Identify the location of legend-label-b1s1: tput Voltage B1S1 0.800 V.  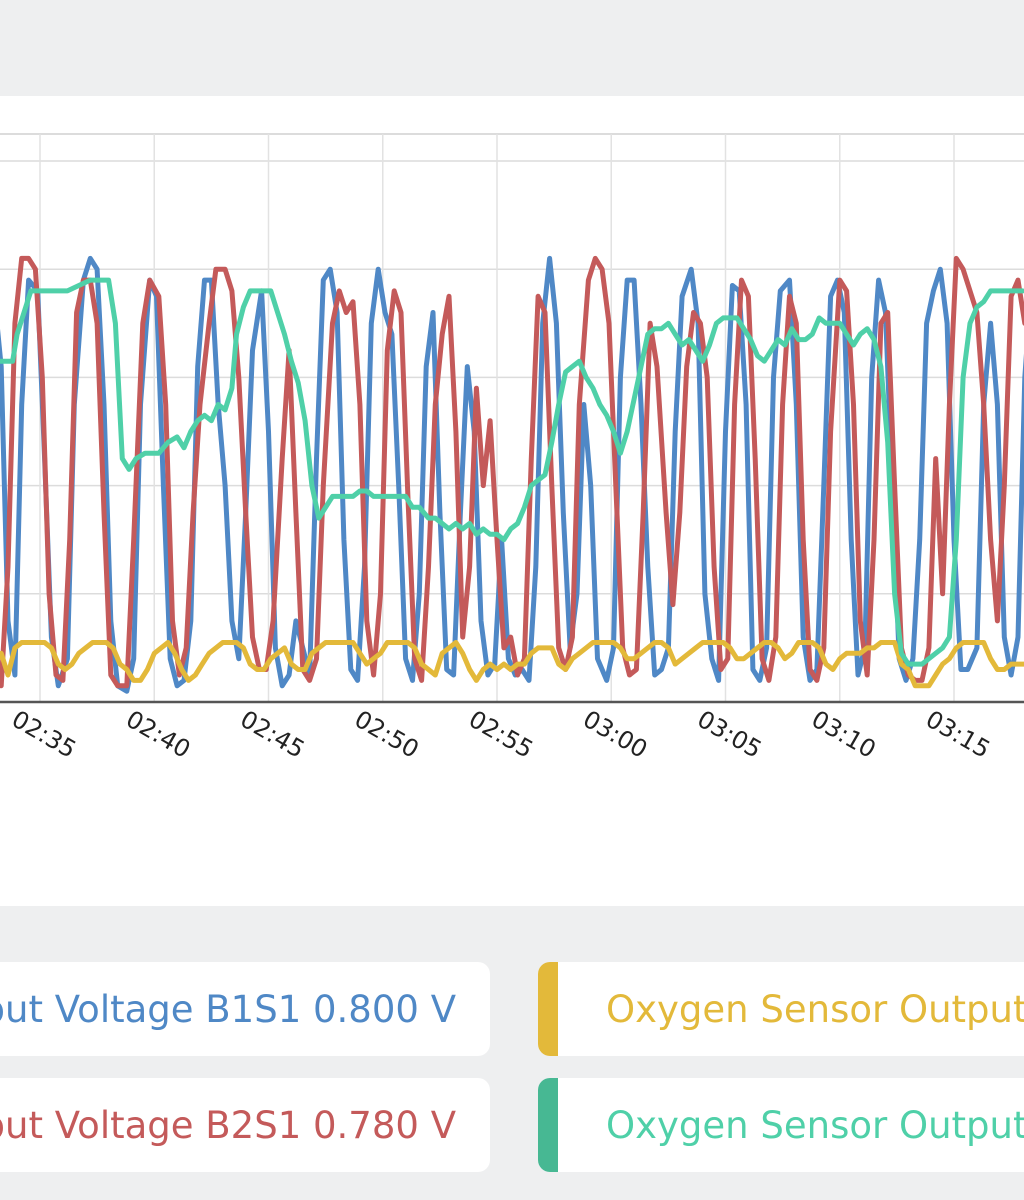
(228, 1009).